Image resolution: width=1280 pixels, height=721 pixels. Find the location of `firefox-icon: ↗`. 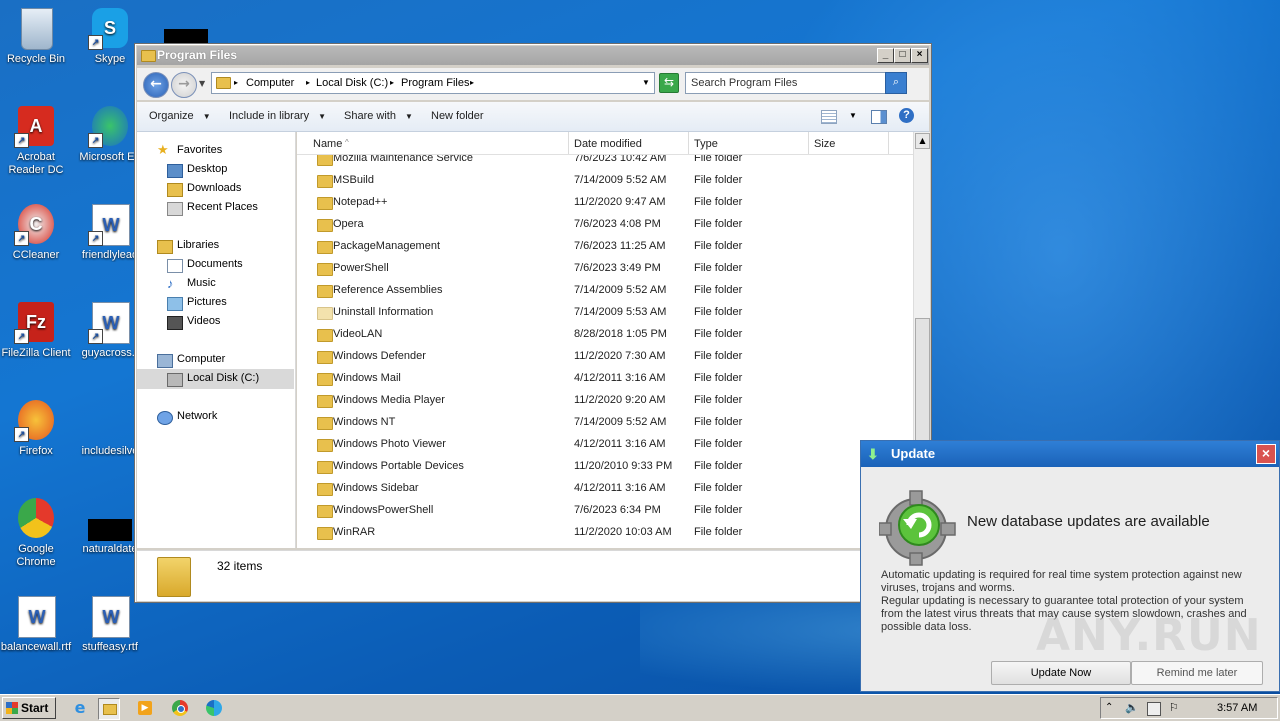

firefox-icon: ↗ is located at coordinates (36, 420).